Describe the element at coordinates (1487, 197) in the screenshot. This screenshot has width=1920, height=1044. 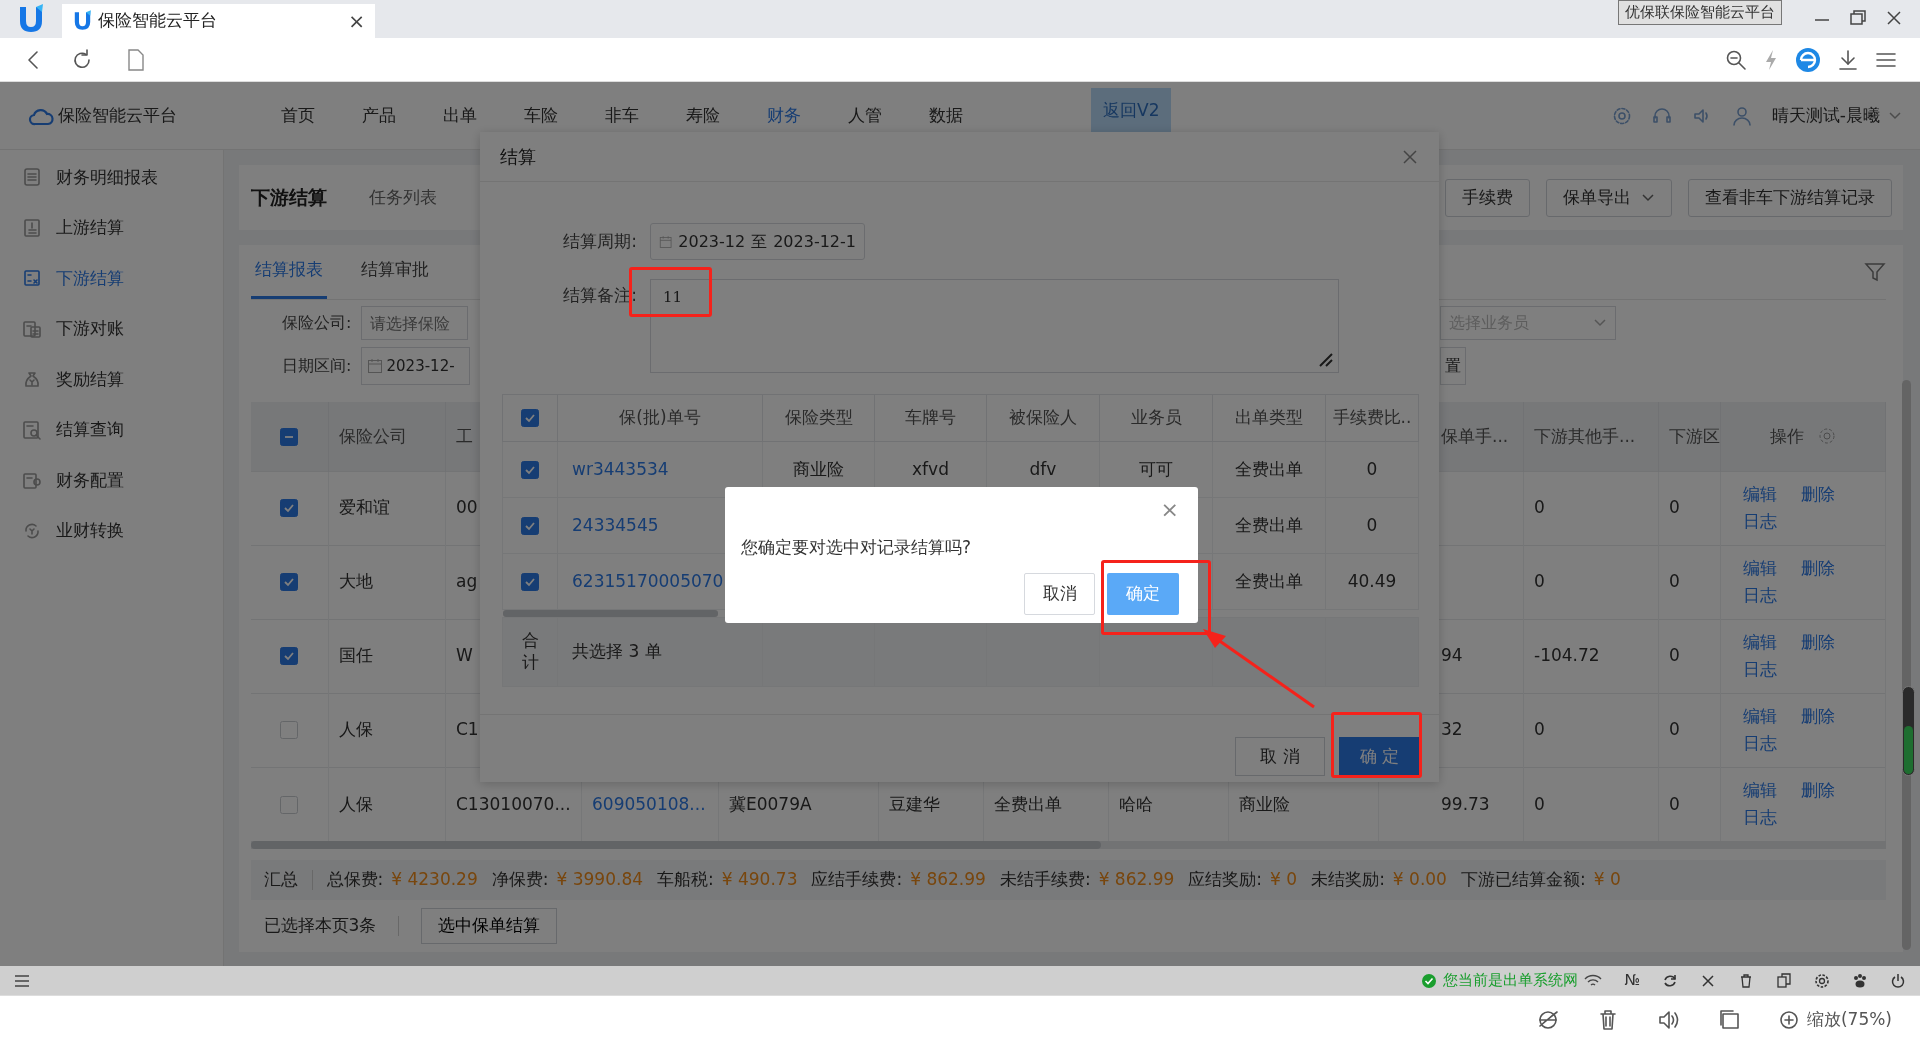
I see `toolbar-button: 手续费` at that location.